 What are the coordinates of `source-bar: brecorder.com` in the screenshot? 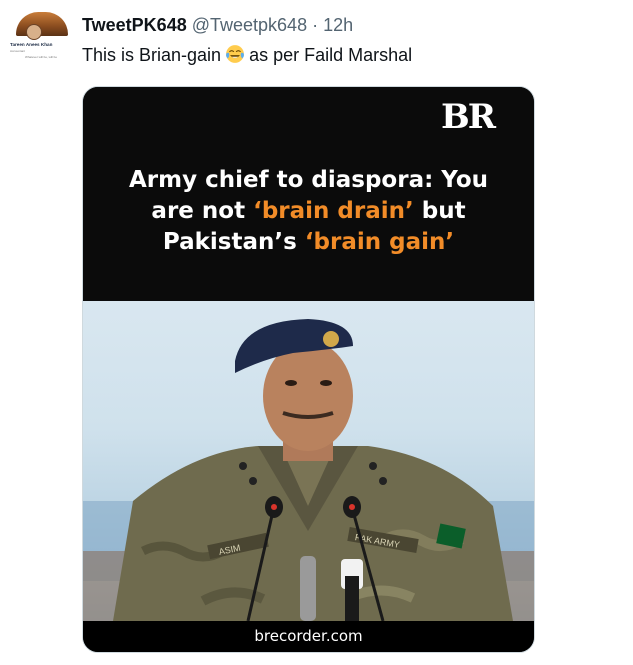 It's located at (308, 636).